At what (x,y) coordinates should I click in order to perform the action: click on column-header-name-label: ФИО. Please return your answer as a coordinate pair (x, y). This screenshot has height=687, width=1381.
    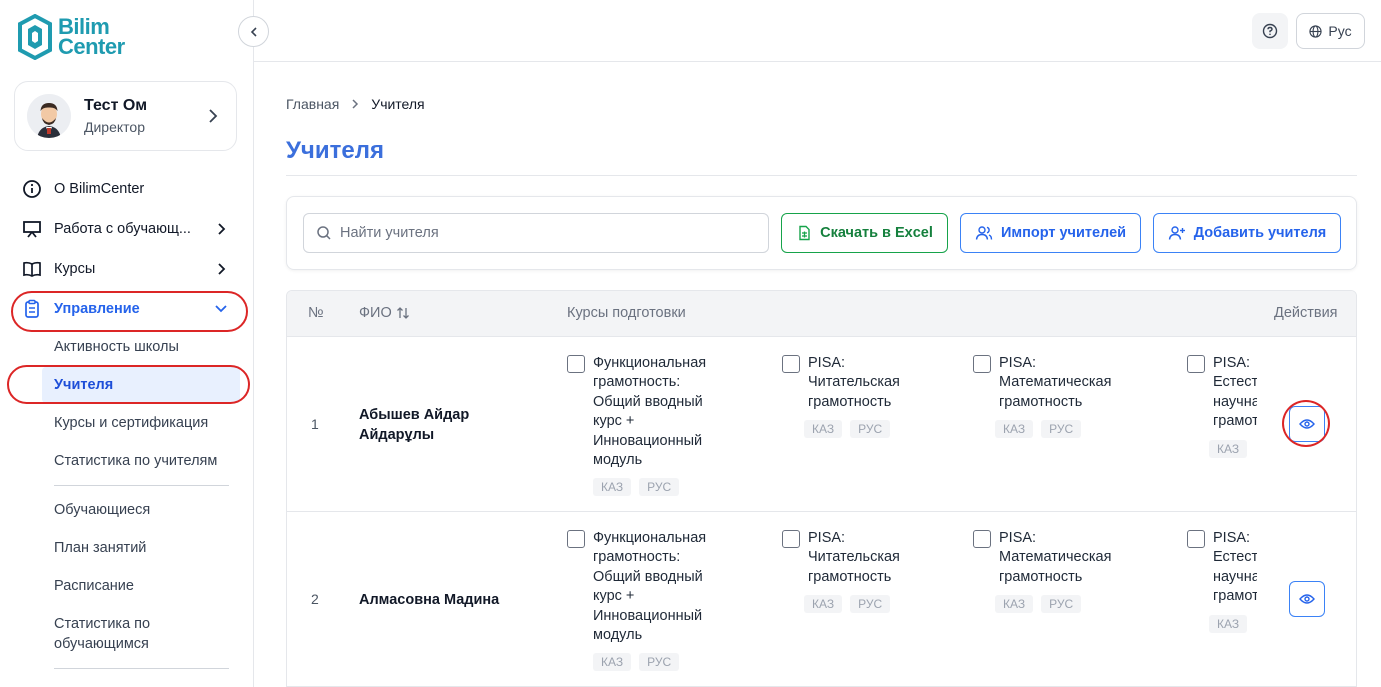
    Looking at the image, I should click on (375, 313).